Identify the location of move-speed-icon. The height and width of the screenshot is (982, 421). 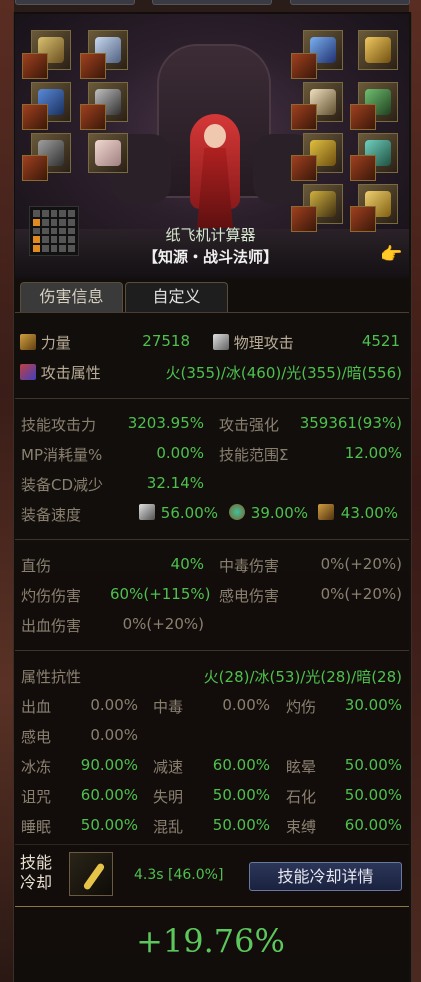
(326, 512).